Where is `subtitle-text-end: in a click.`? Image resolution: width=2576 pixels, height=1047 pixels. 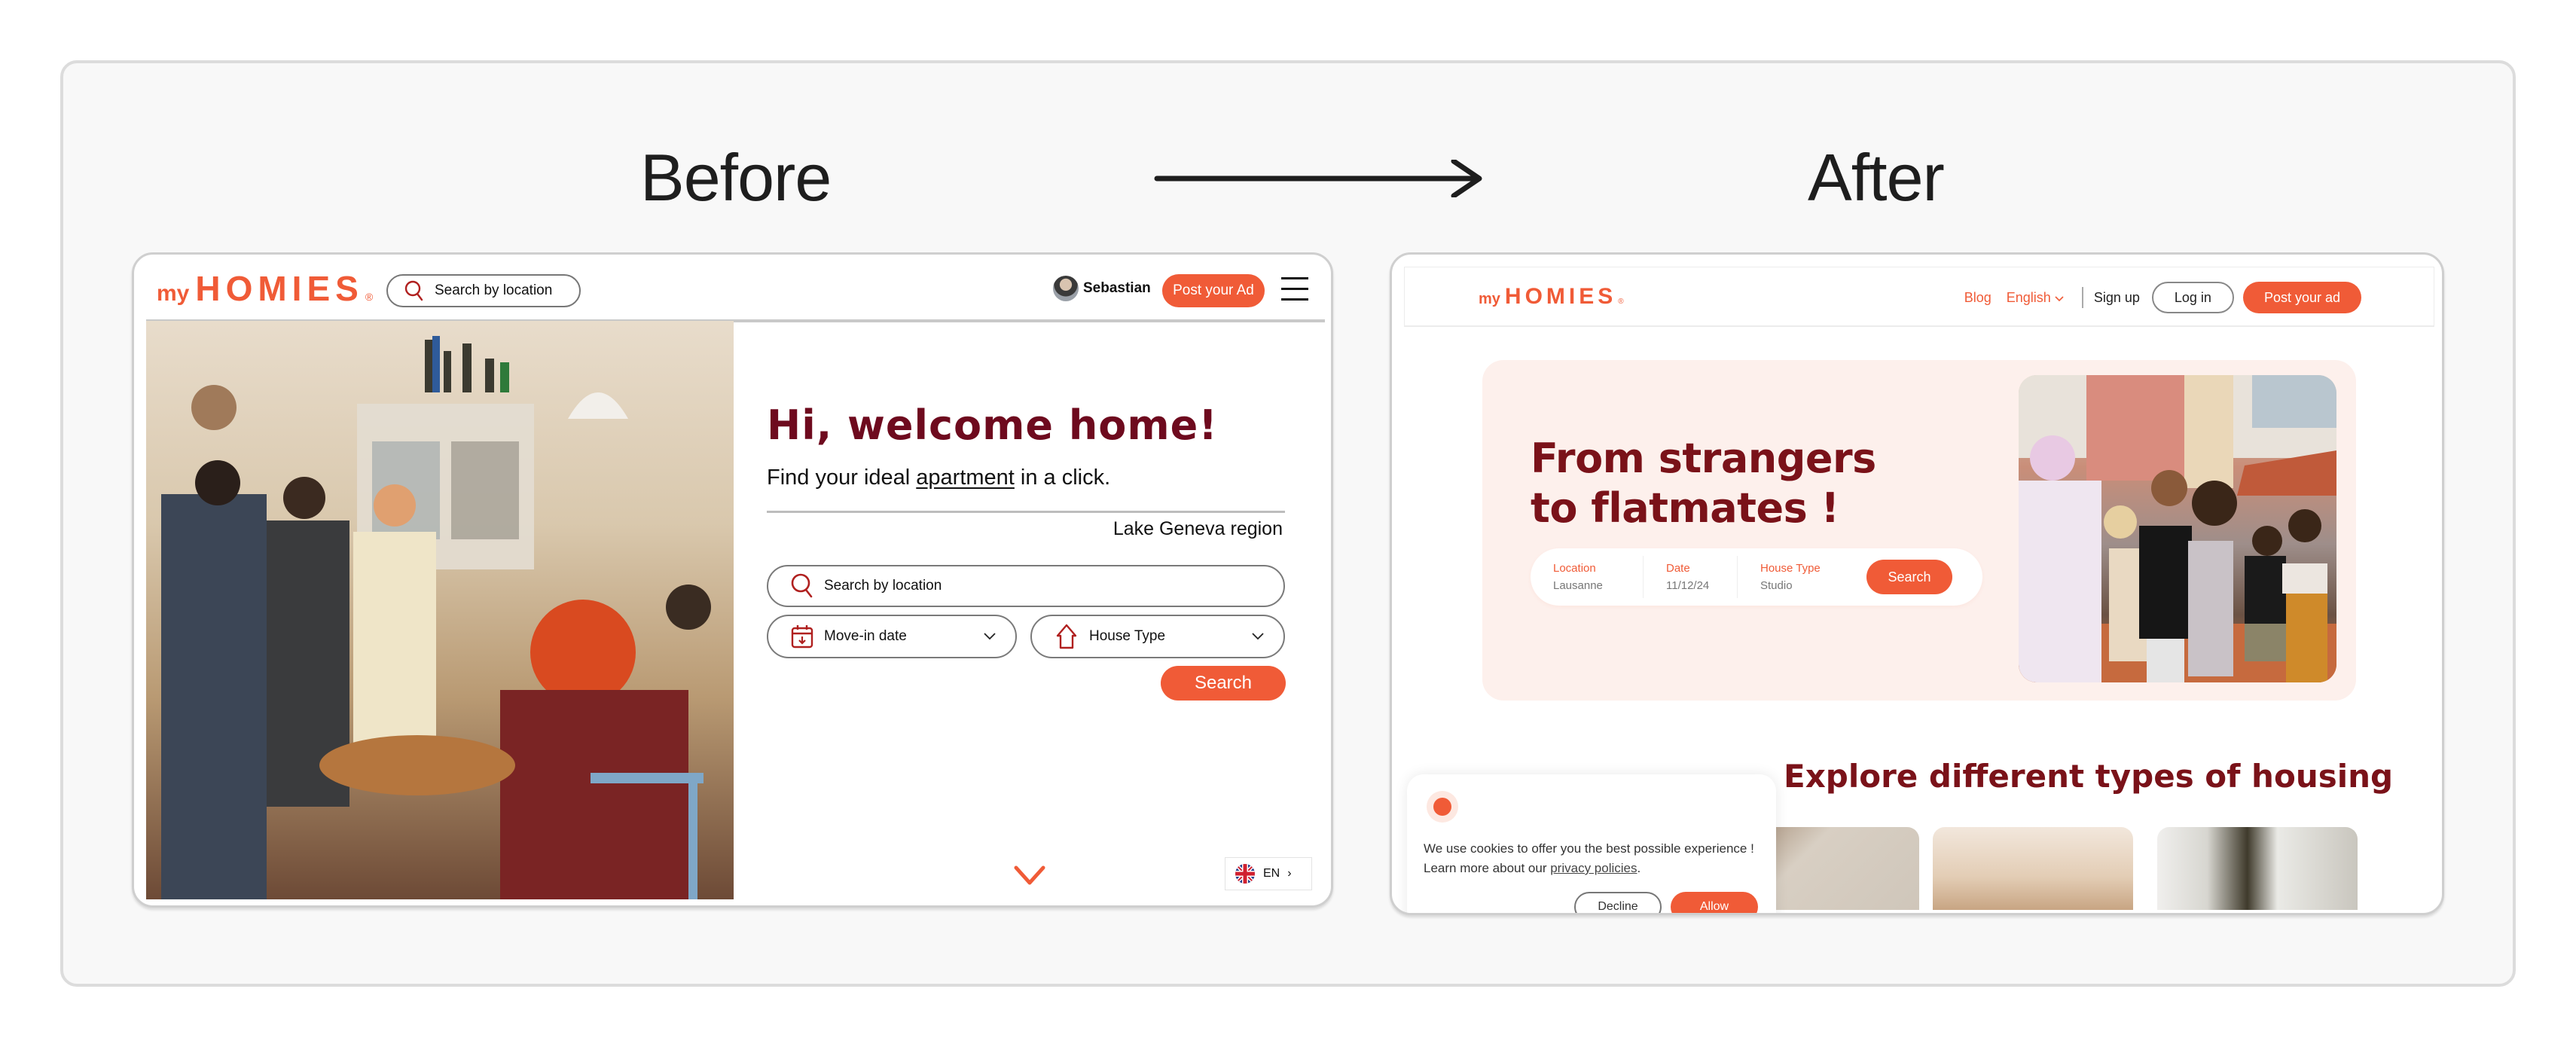 subtitle-text-end: in a click. is located at coordinates (1062, 478).